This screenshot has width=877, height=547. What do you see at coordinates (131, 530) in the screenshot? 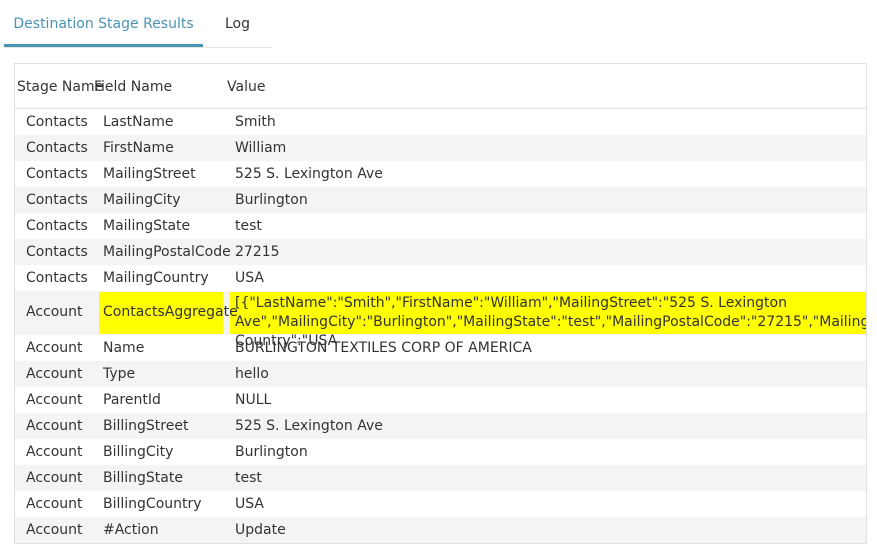
I see `cell-field-name: #Action` at bounding box center [131, 530].